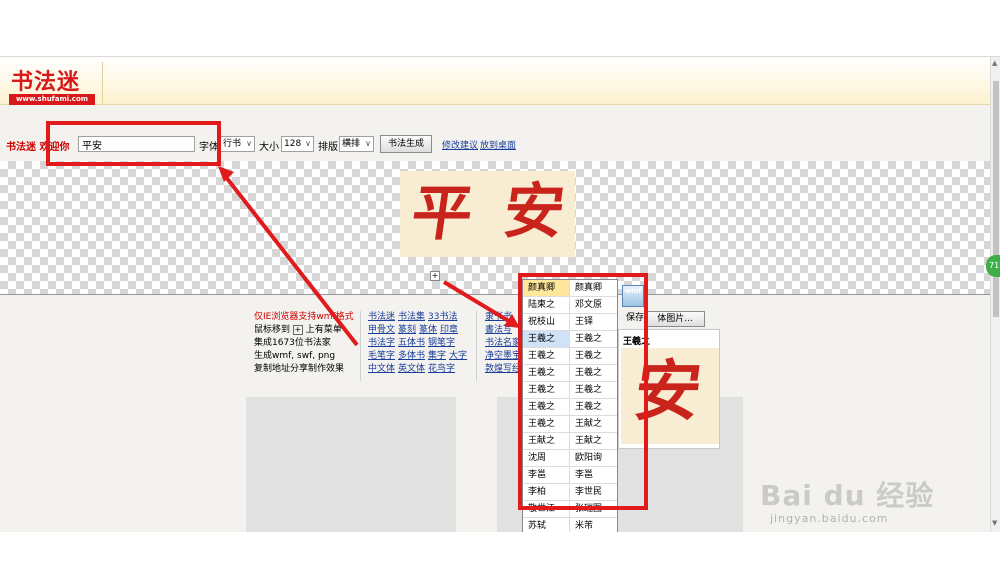 Image resolution: width=1000 pixels, height=563 pixels. What do you see at coordinates (593, 525) in the screenshot?
I see `dropdown-option: 米芾` at bounding box center [593, 525].